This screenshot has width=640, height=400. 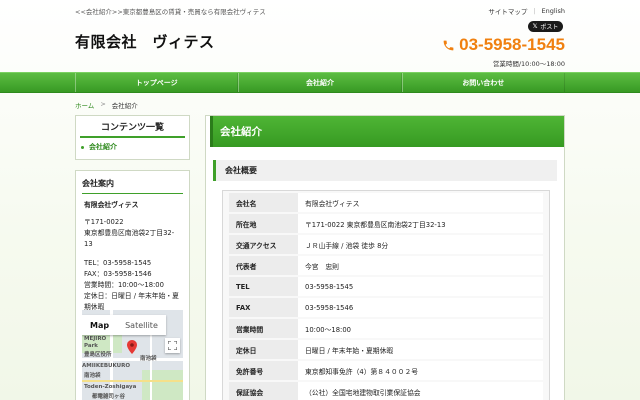 I want to click on table-key-cell: TEL, so click(x=263, y=286).